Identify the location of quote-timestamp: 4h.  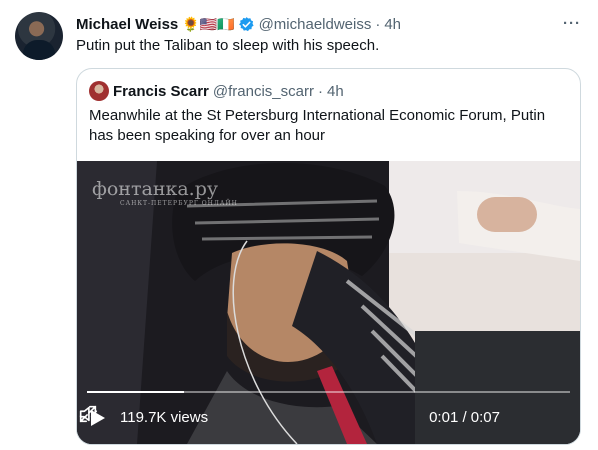
(335, 91).